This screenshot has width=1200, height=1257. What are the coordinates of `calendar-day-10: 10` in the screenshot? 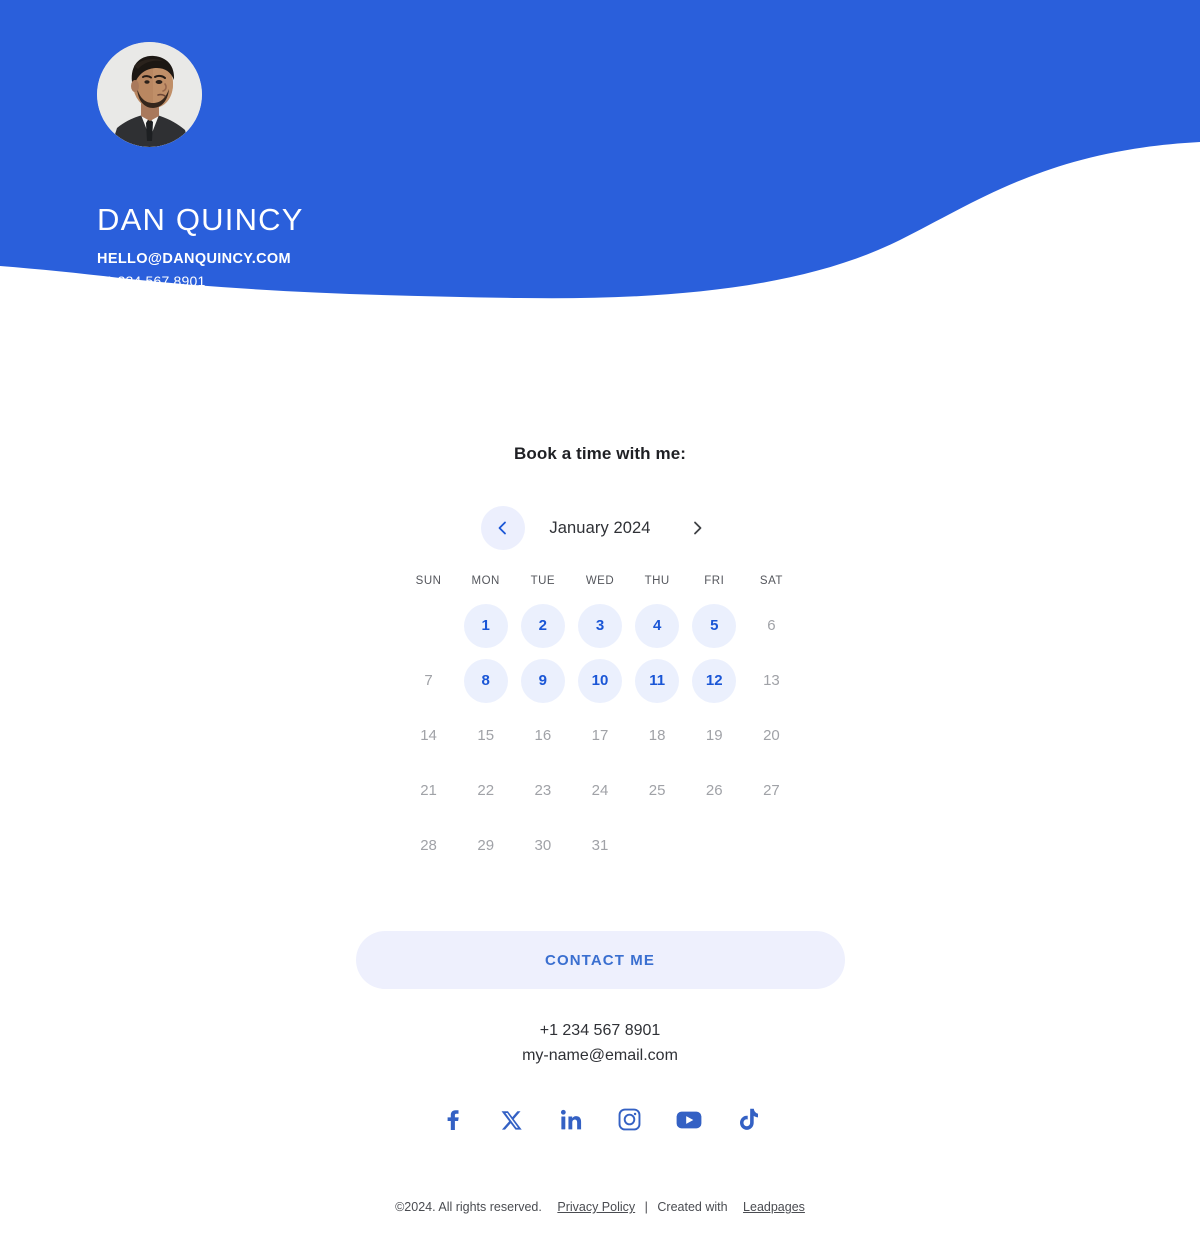 It's located at (599, 680).